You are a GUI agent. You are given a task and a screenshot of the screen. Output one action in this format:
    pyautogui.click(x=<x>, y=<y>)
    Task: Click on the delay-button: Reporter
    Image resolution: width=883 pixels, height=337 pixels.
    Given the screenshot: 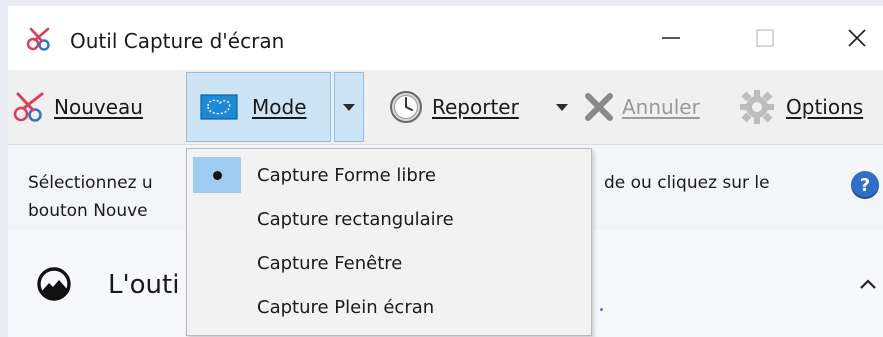 What is the action you would take?
    pyautogui.click(x=453, y=107)
    